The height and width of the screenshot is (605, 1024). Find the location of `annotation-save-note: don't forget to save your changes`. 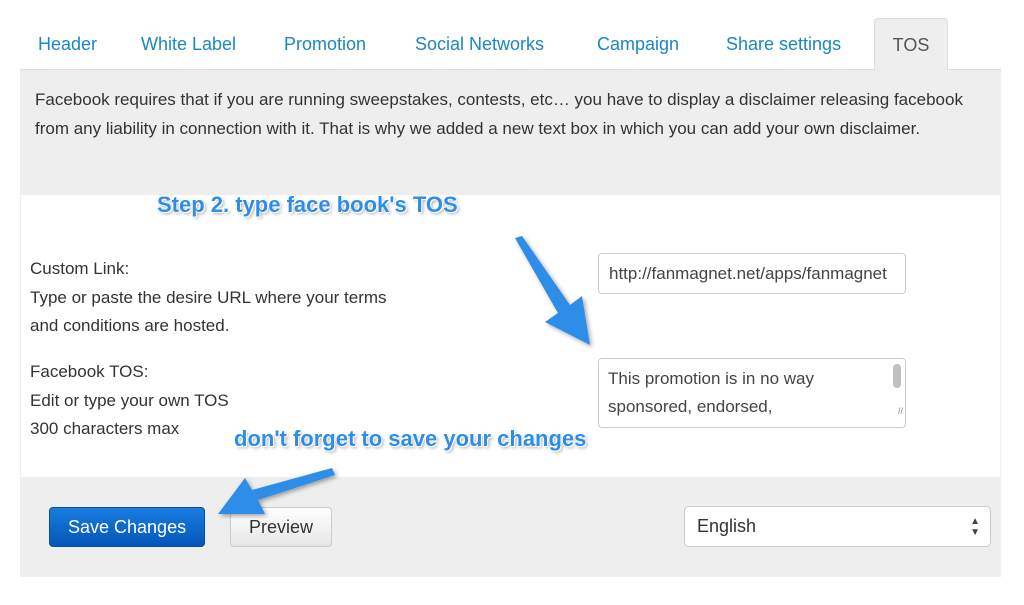

annotation-save-note: don't forget to save your changes is located at coordinates (410, 438).